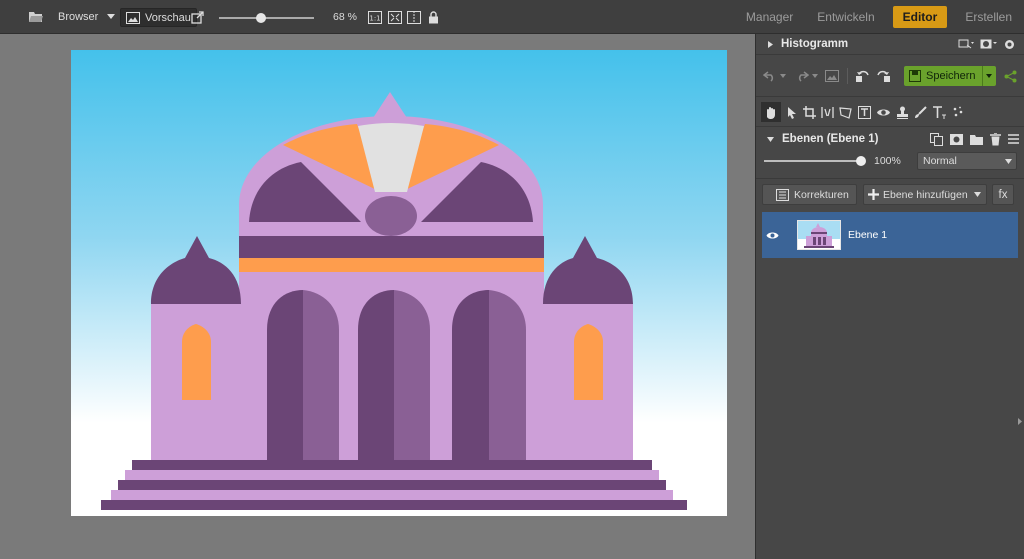 This screenshot has height=559, width=1024. What do you see at coordinates (939, 112) in the screenshot?
I see `text-tool-icon` at bounding box center [939, 112].